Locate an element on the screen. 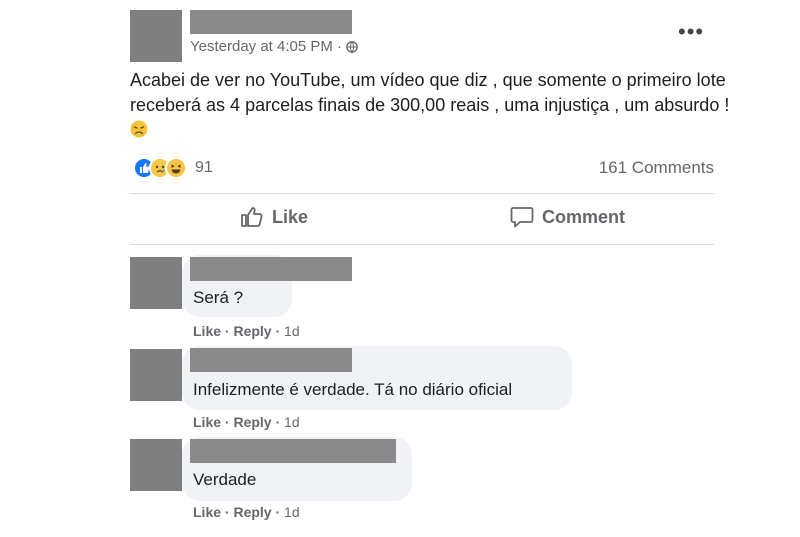  comment-text: Será ? is located at coordinates (218, 297).